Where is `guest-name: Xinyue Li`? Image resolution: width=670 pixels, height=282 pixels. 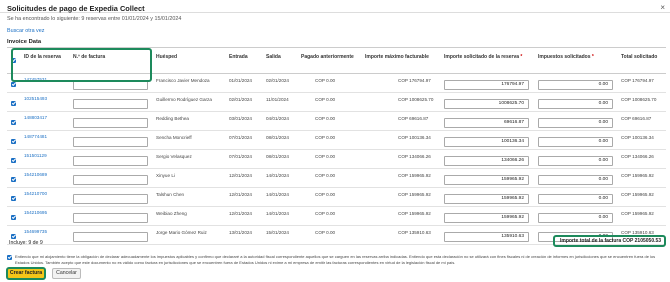
guest-name: Xinyue Li is located at coordinates (165, 175).